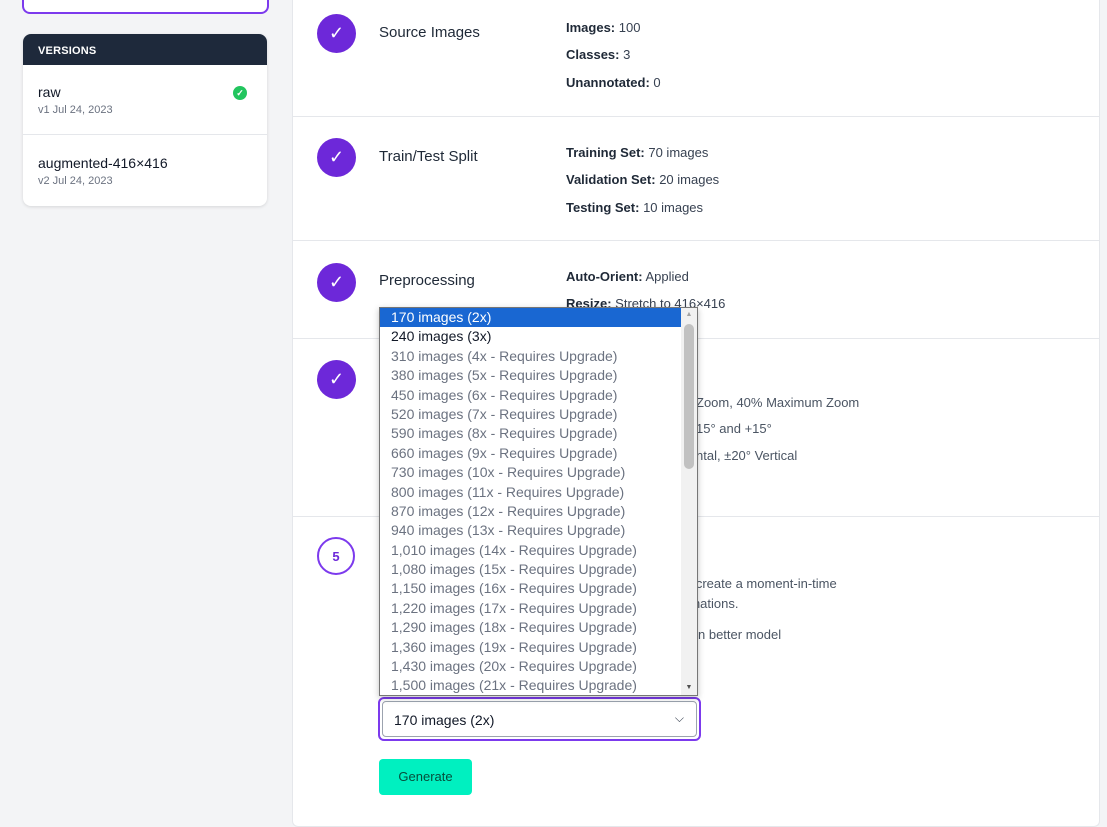  What do you see at coordinates (531, 395) in the screenshot?
I see `dropdown-option: 450 images (6x - Requires Upgrade)` at bounding box center [531, 395].